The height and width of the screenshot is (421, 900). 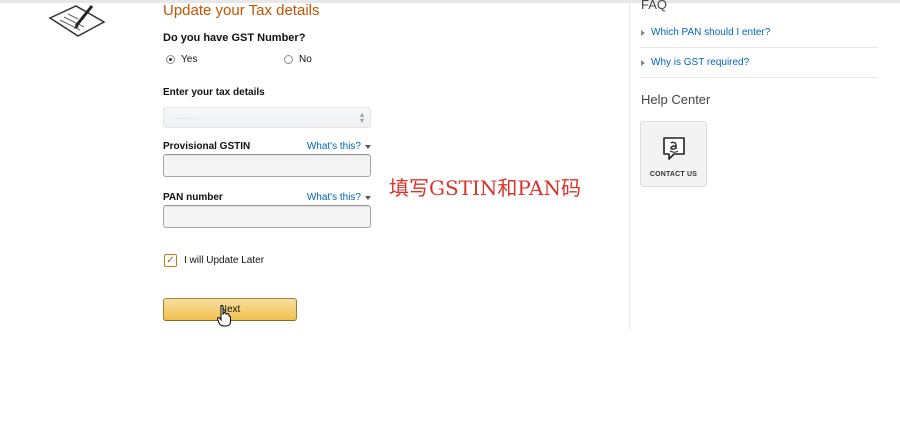 I want to click on sidebar-divider, so click(x=629, y=165).